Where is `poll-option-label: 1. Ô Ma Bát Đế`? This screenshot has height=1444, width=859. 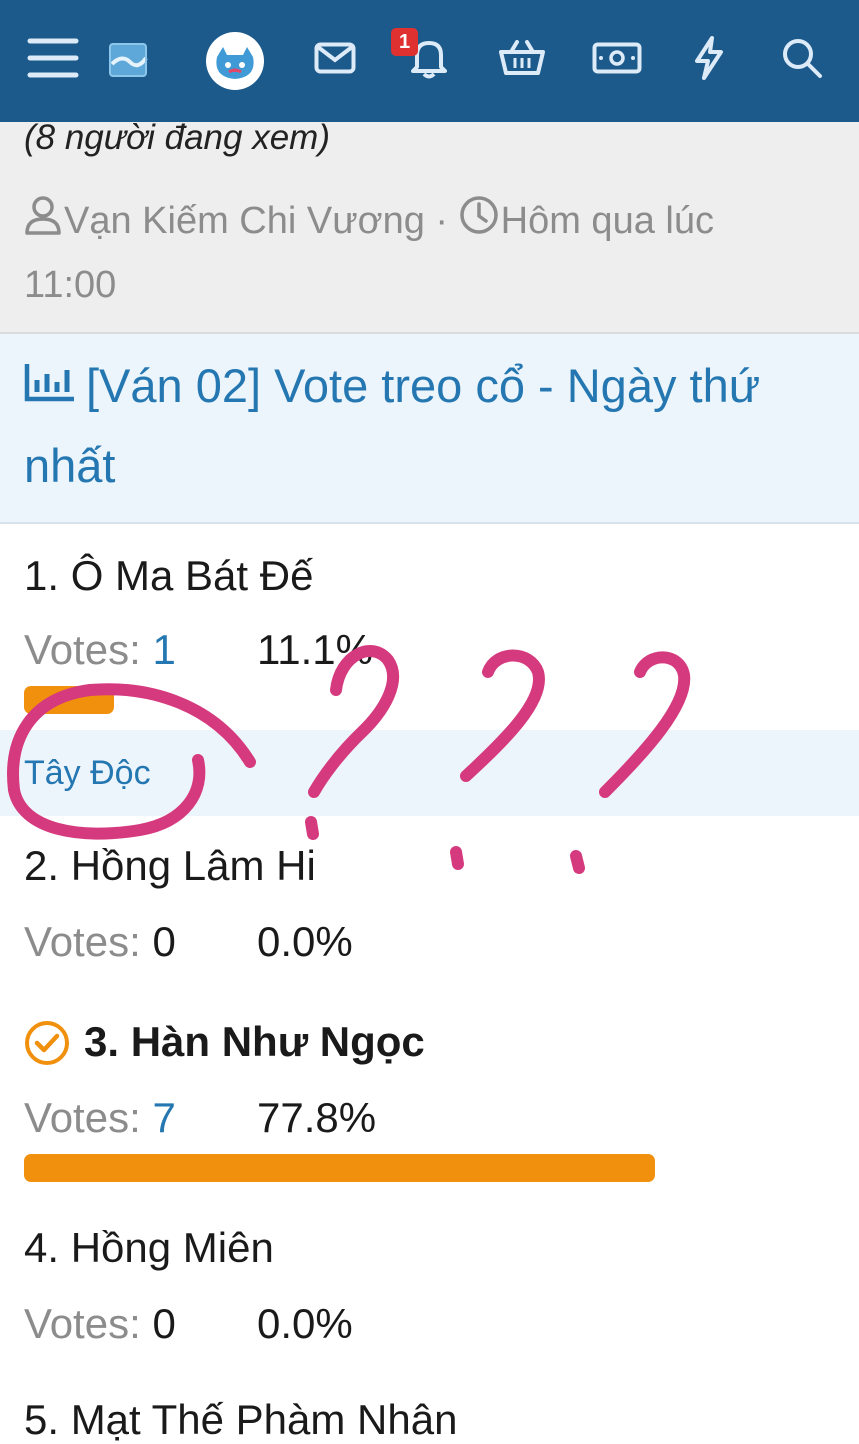
poll-option-label: 1. Ô Ma Bát Đế is located at coordinates (169, 575).